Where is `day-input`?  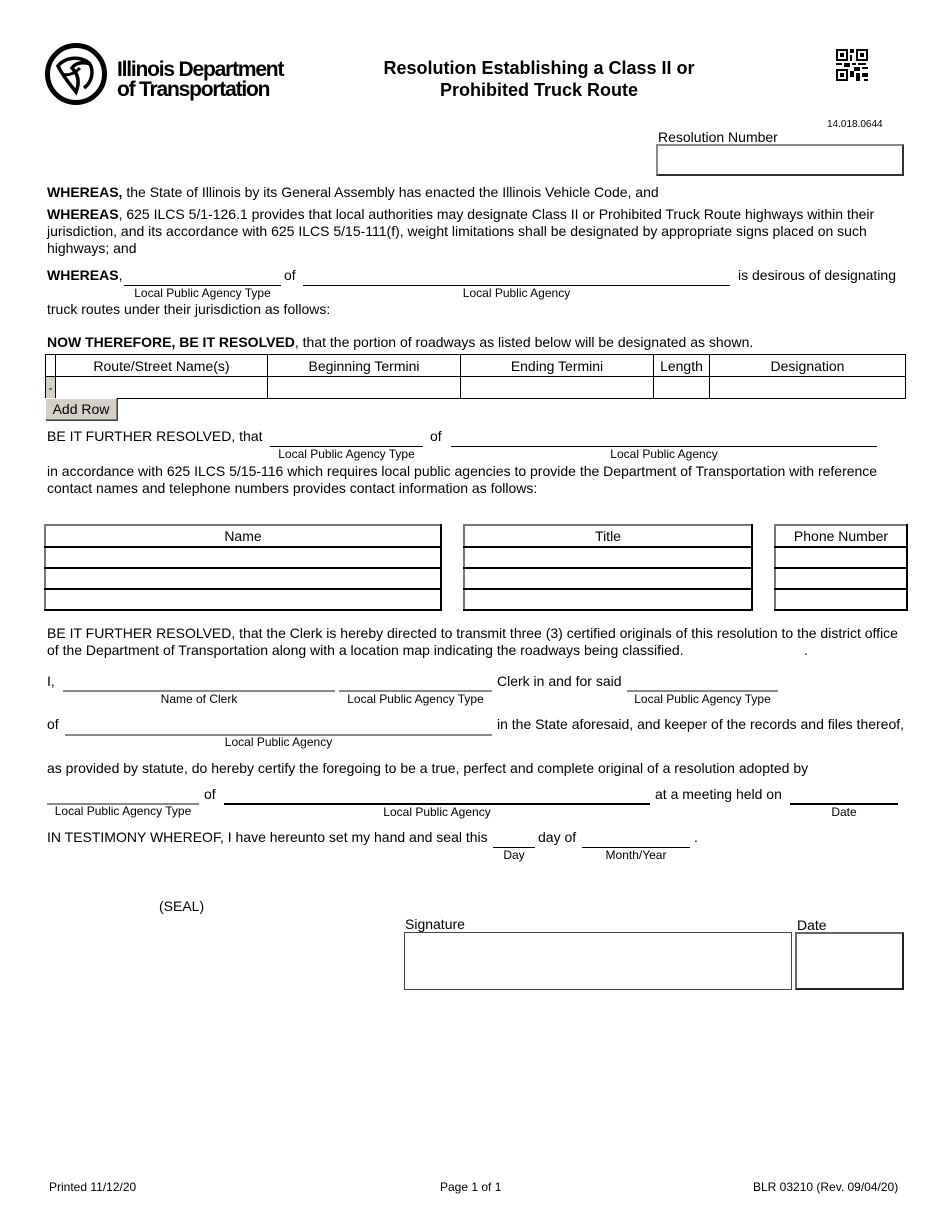 day-input is located at coordinates (514, 837).